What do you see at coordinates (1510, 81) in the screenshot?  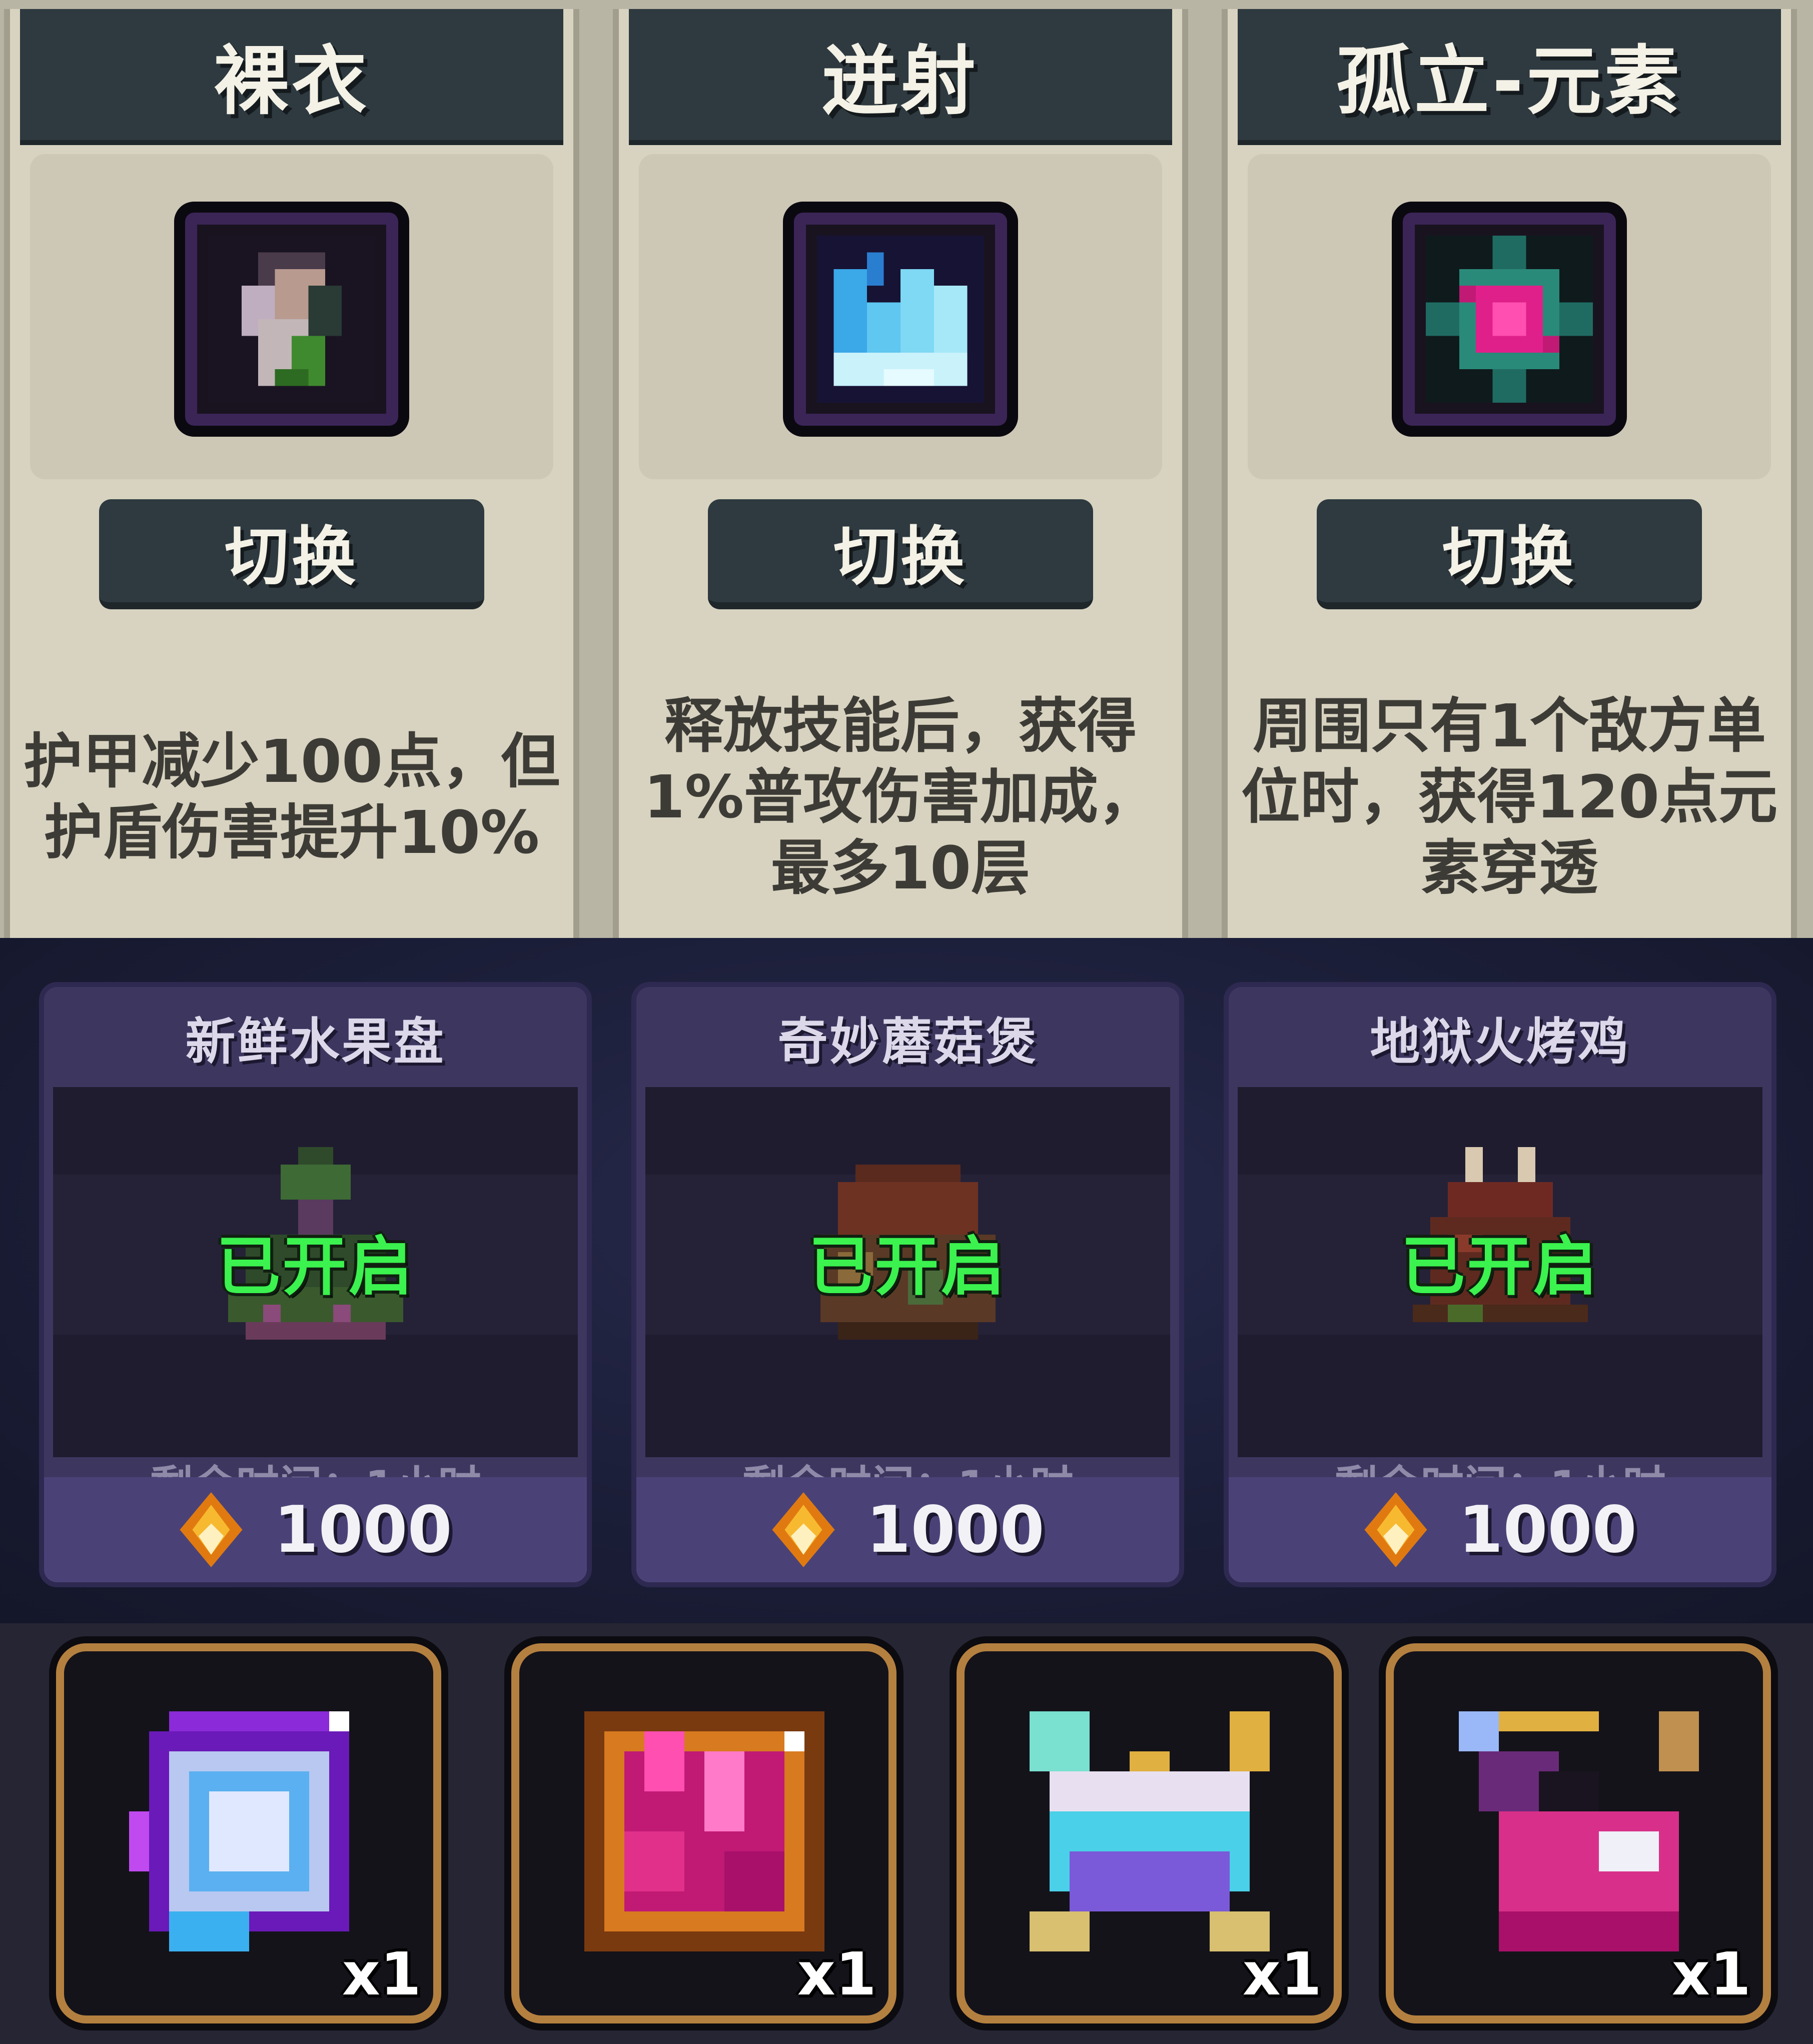 I see `trait-title: 孤立-元素` at bounding box center [1510, 81].